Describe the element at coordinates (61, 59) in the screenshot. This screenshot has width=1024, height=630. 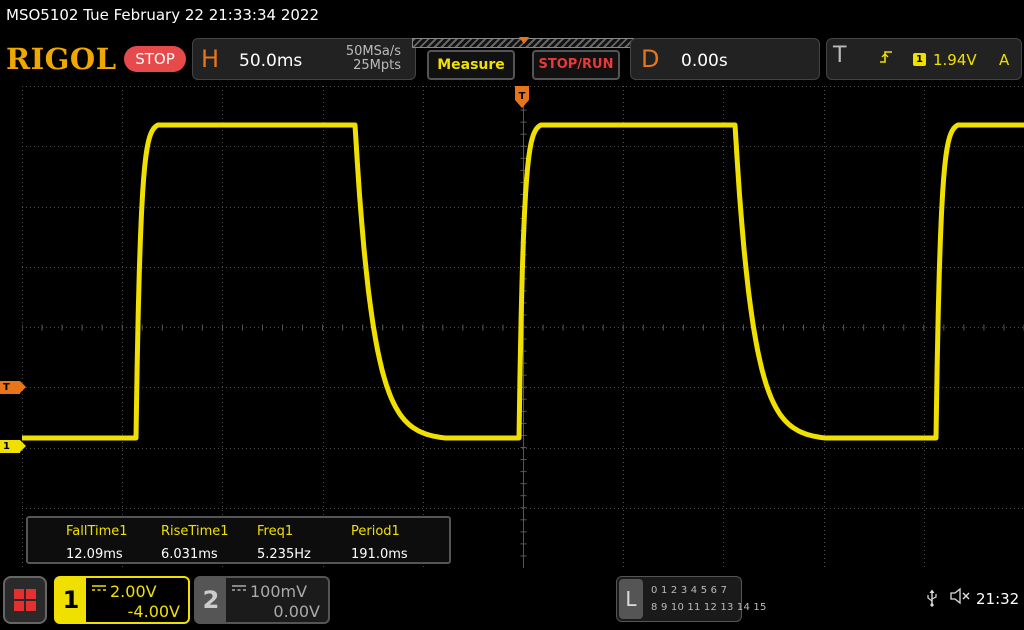
I see `rigol-logo: RIGOL` at that location.